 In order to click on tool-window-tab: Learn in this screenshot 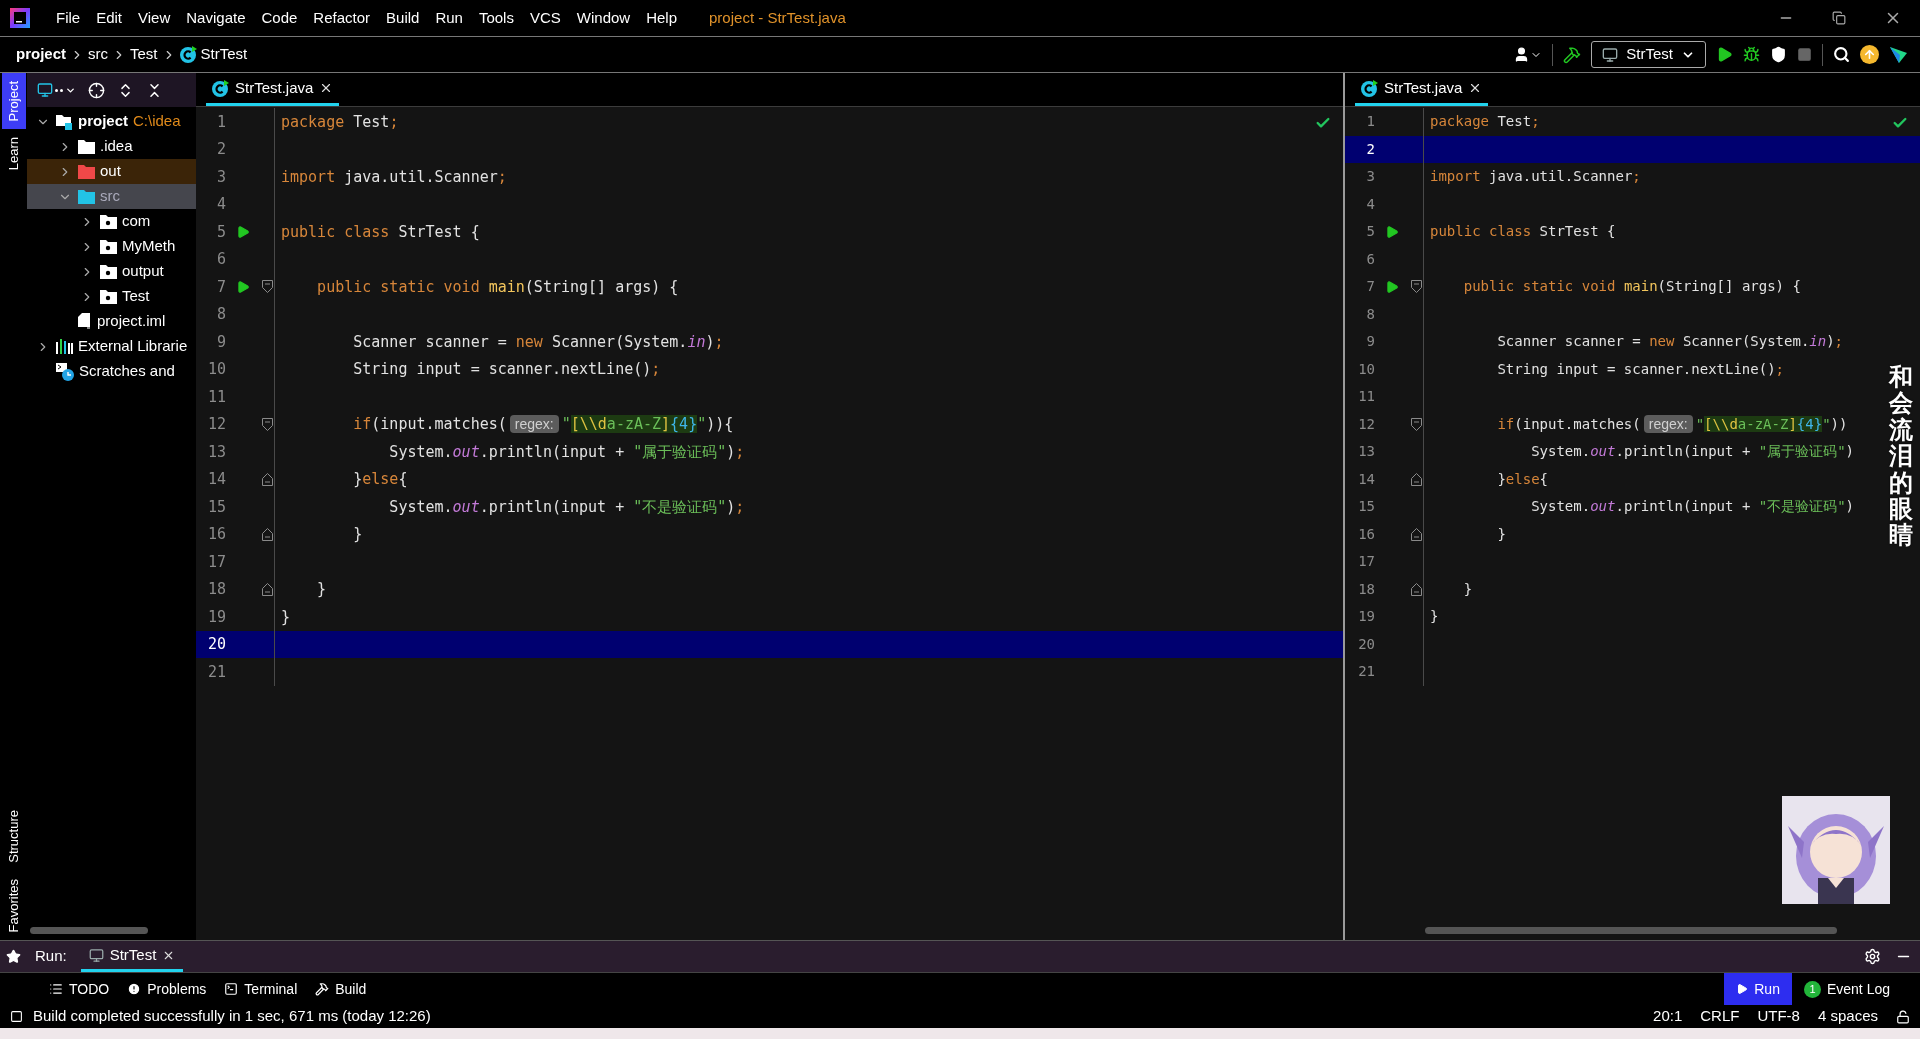, I will do `click(13, 154)`.